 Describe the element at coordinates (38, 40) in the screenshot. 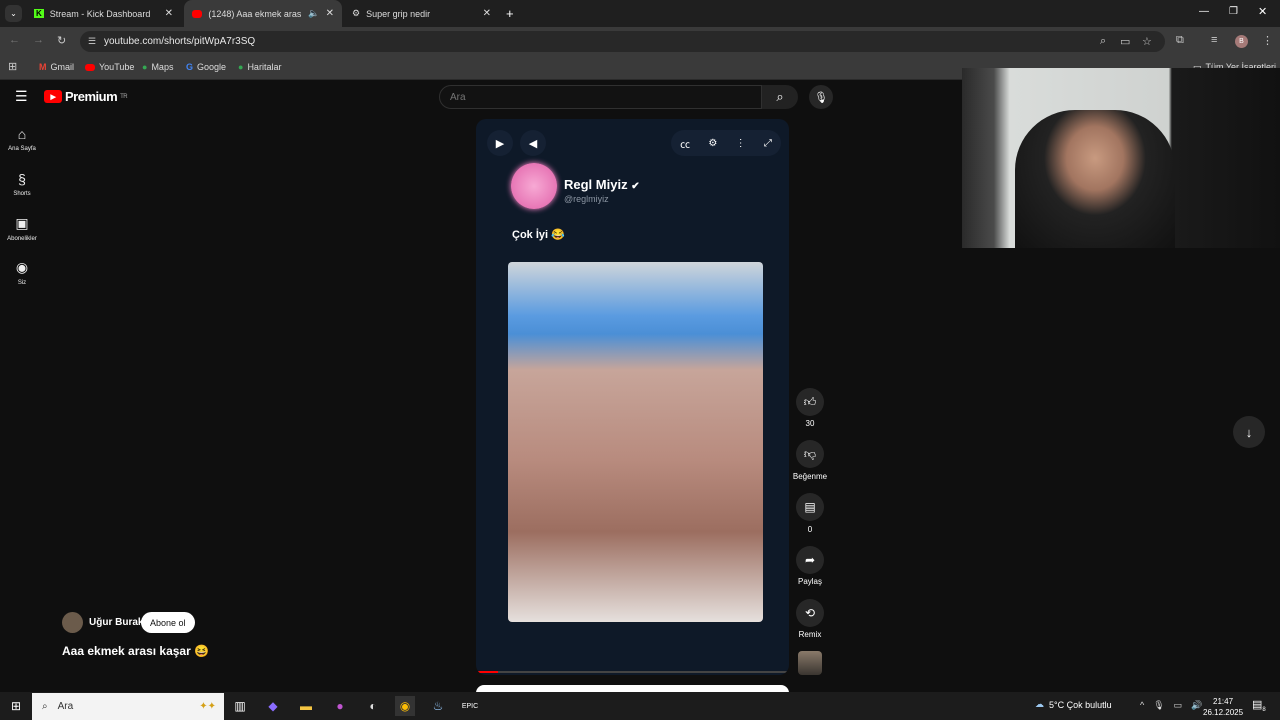

I see `forward-button: →` at that location.